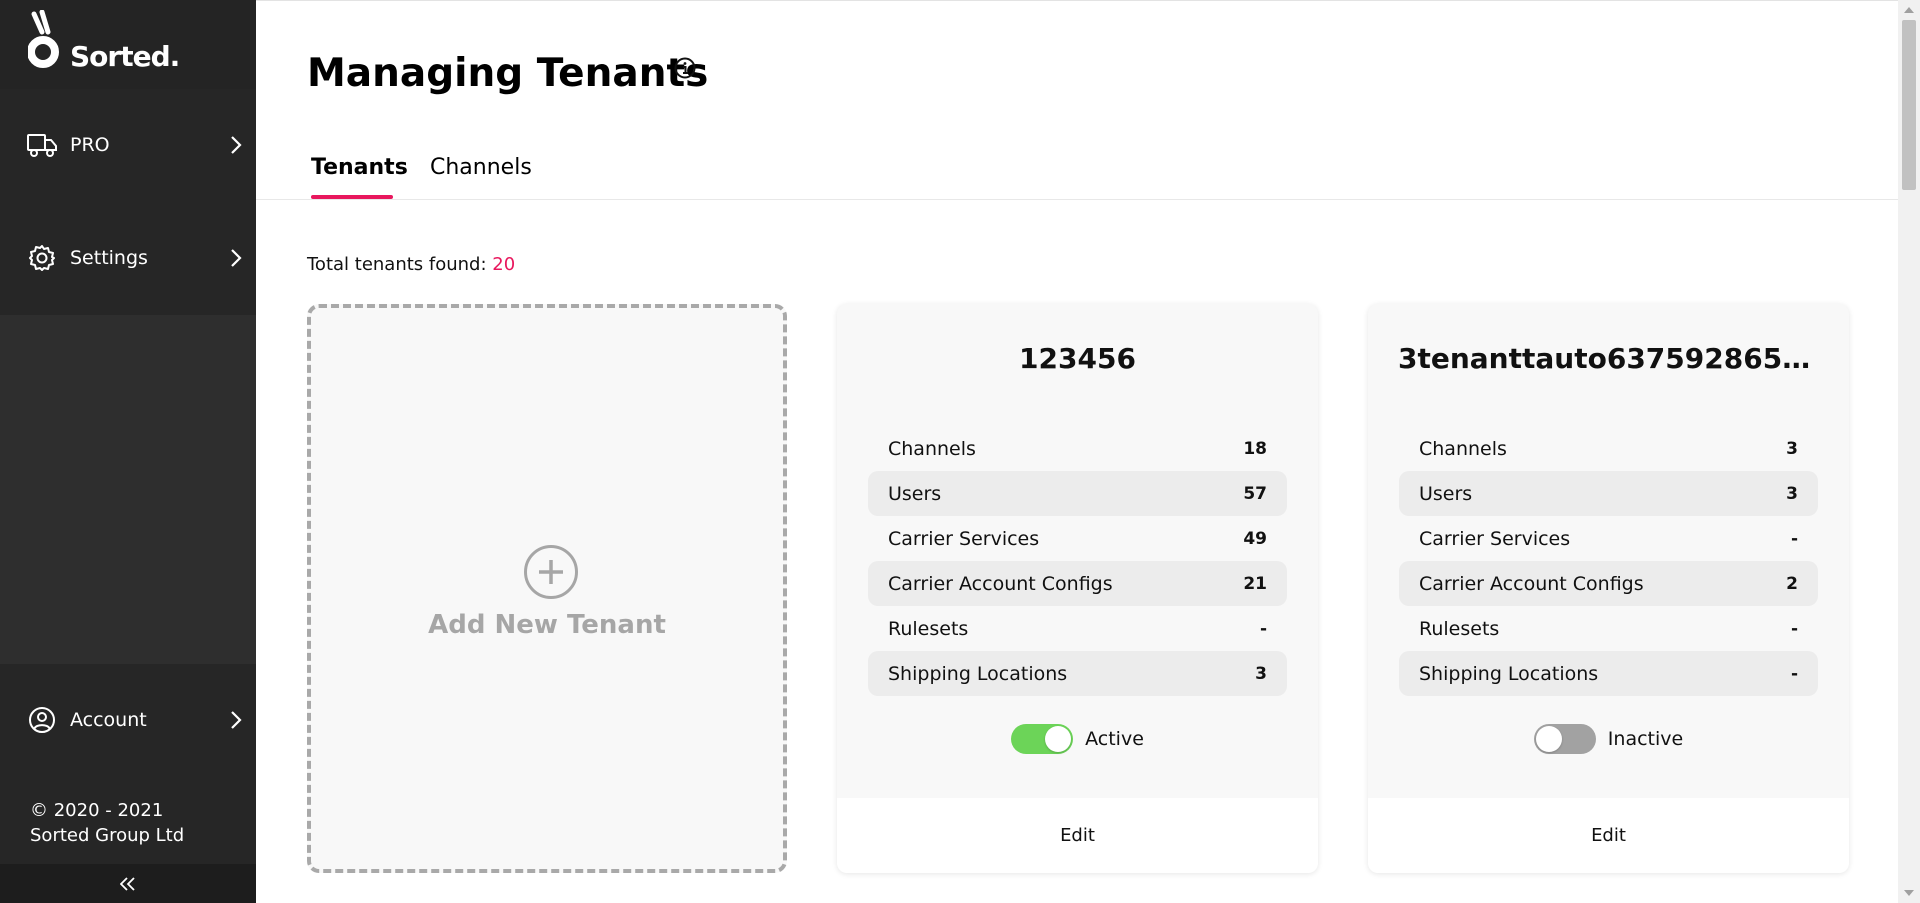  I want to click on logo: Sorted., so click(128, 44).